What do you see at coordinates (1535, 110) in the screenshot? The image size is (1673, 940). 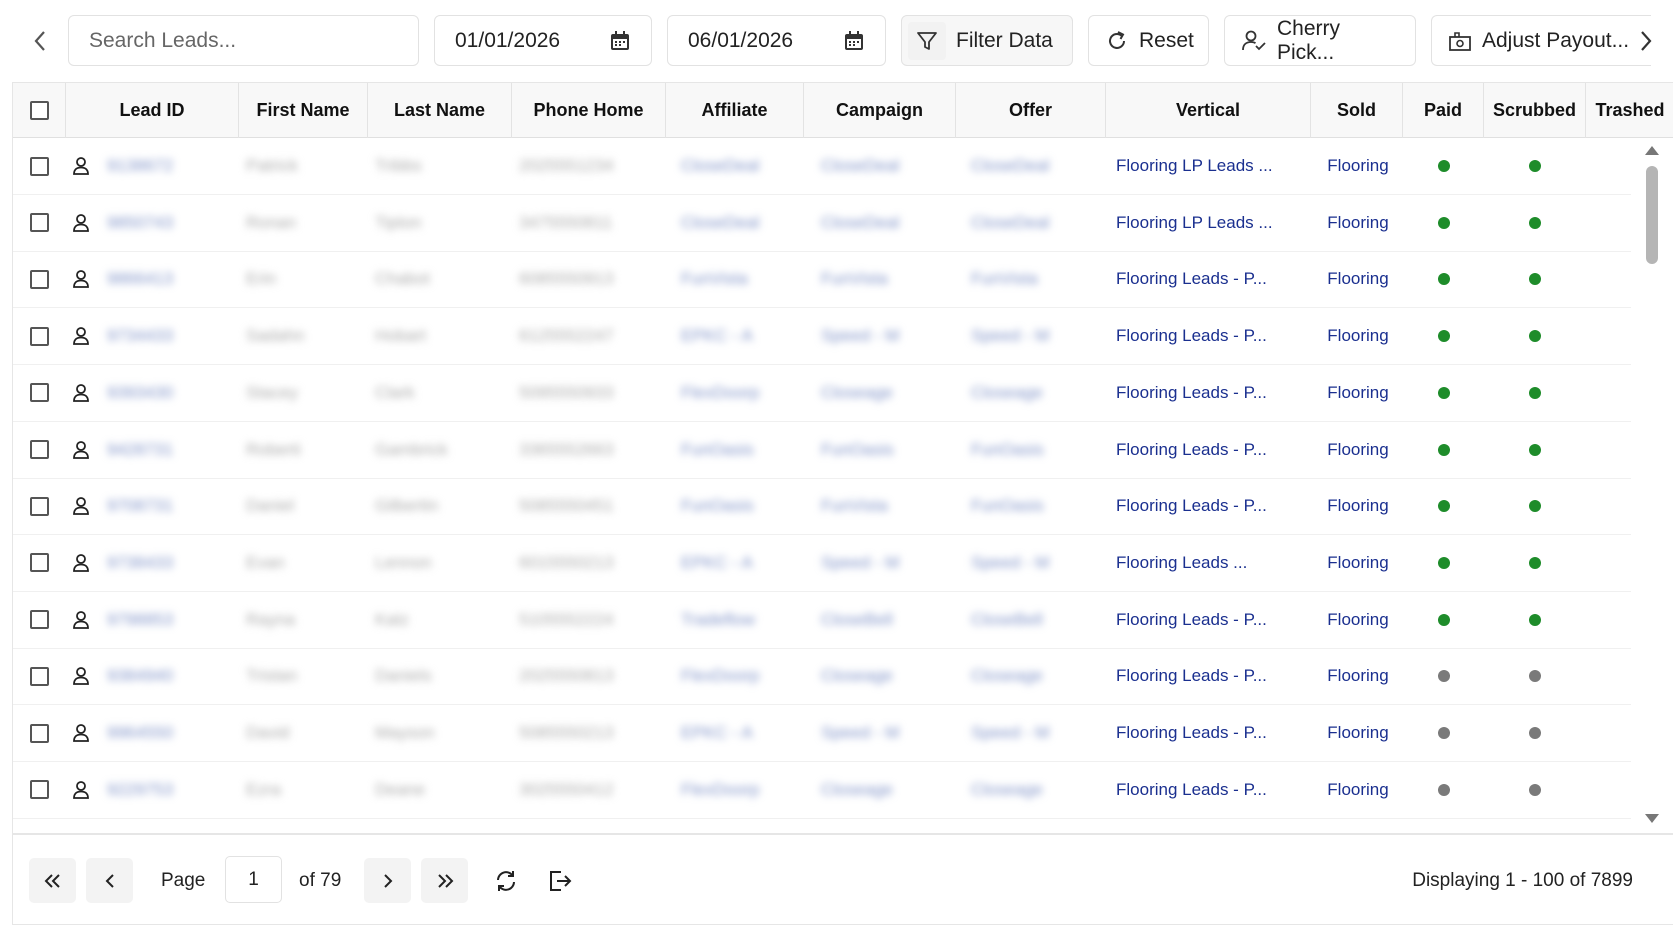 I see `col-scrubbed: Scrubbed` at bounding box center [1535, 110].